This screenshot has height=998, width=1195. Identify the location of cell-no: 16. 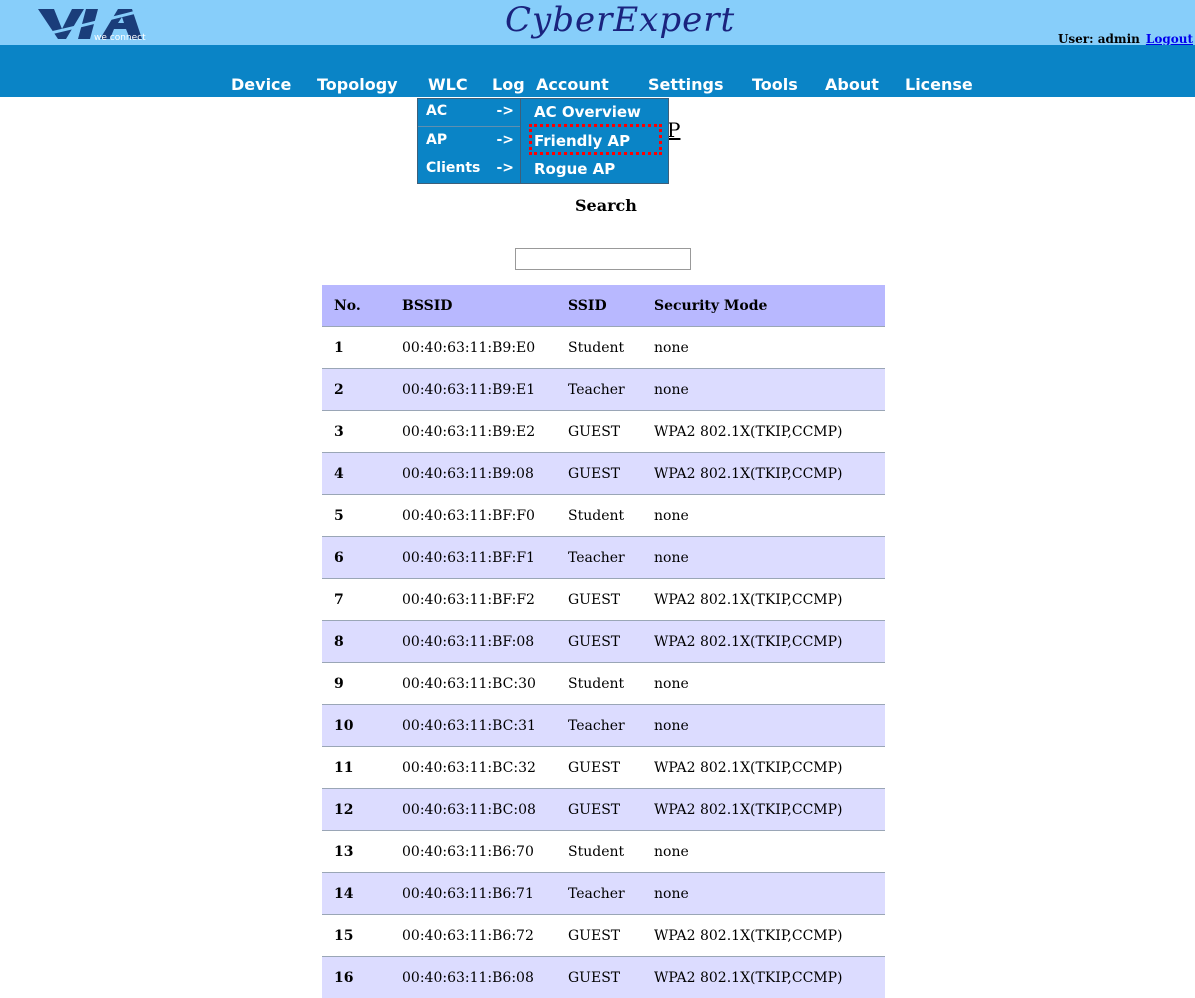
(362, 977).